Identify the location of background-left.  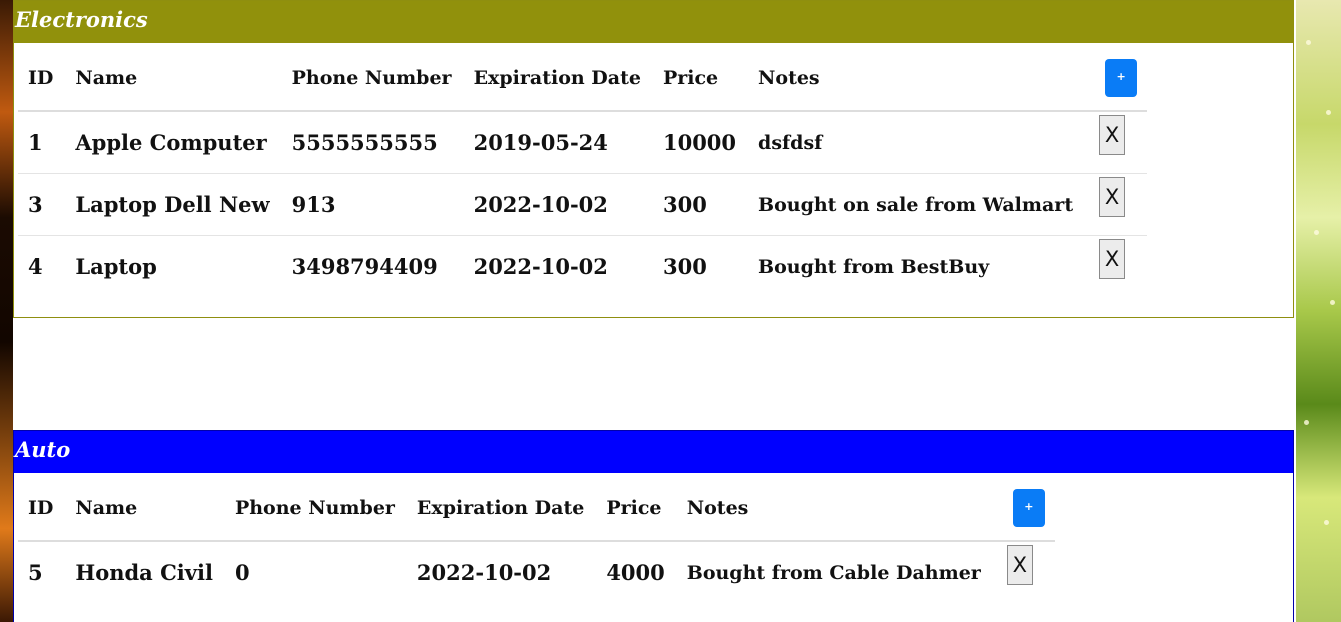
(6, 311).